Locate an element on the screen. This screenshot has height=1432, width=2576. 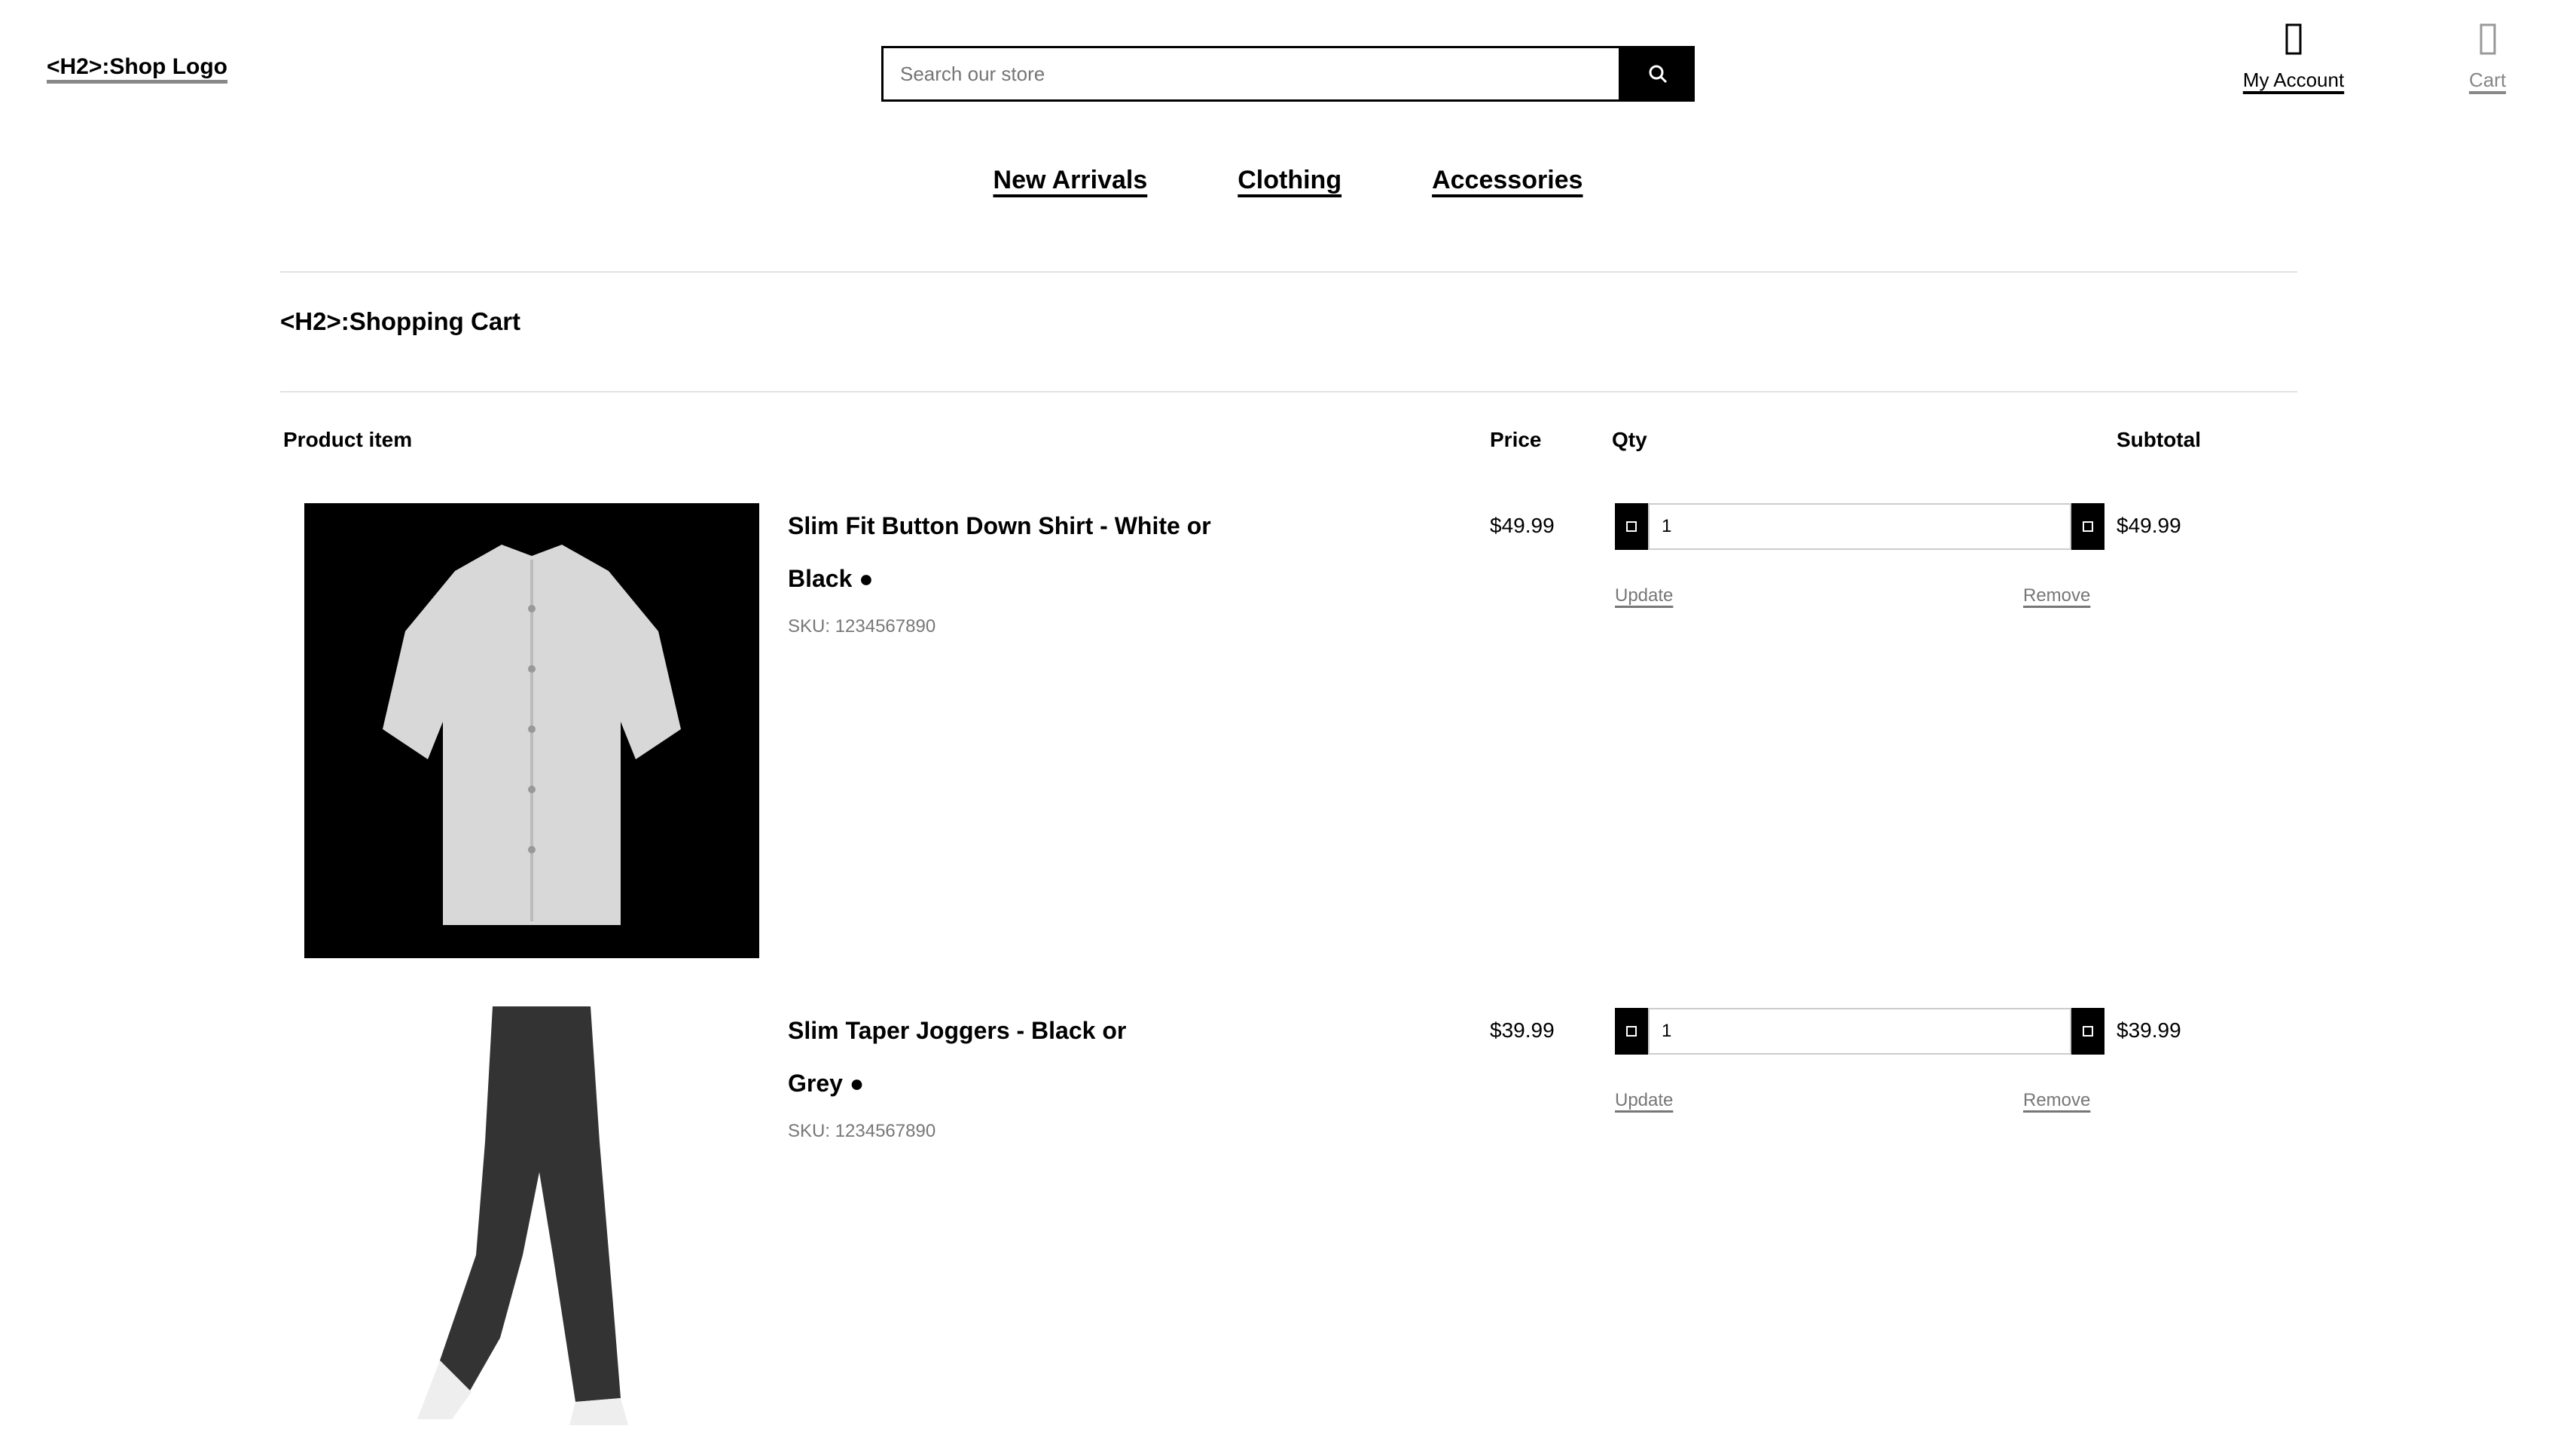
column-header-subtotal: Subtotal is located at coordinates (2159, 439).